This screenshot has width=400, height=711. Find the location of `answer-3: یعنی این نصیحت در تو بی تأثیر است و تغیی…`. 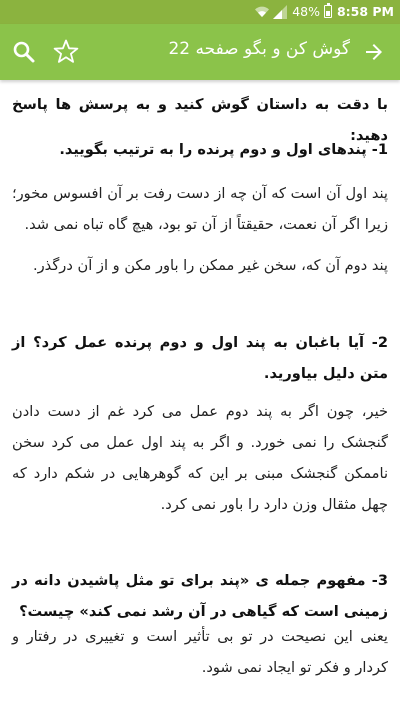

answer-3: یعنی این نصیحت در تو بی تأثیر است و تغیی… is located at coordinates (200, 652).